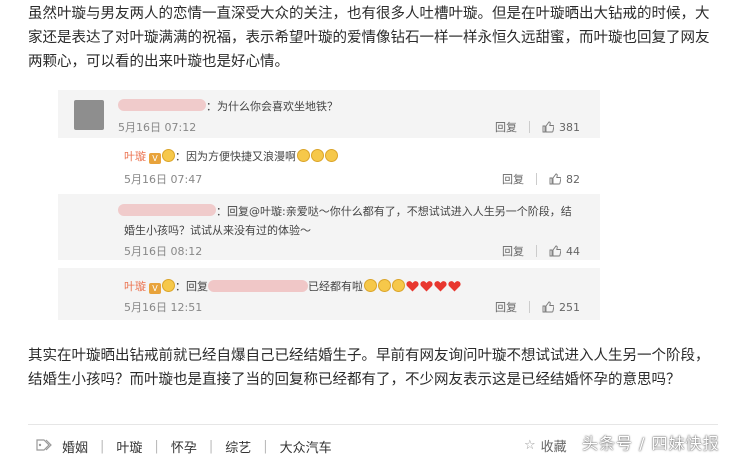  I want to click on like-count: 44, so click(573, 251).